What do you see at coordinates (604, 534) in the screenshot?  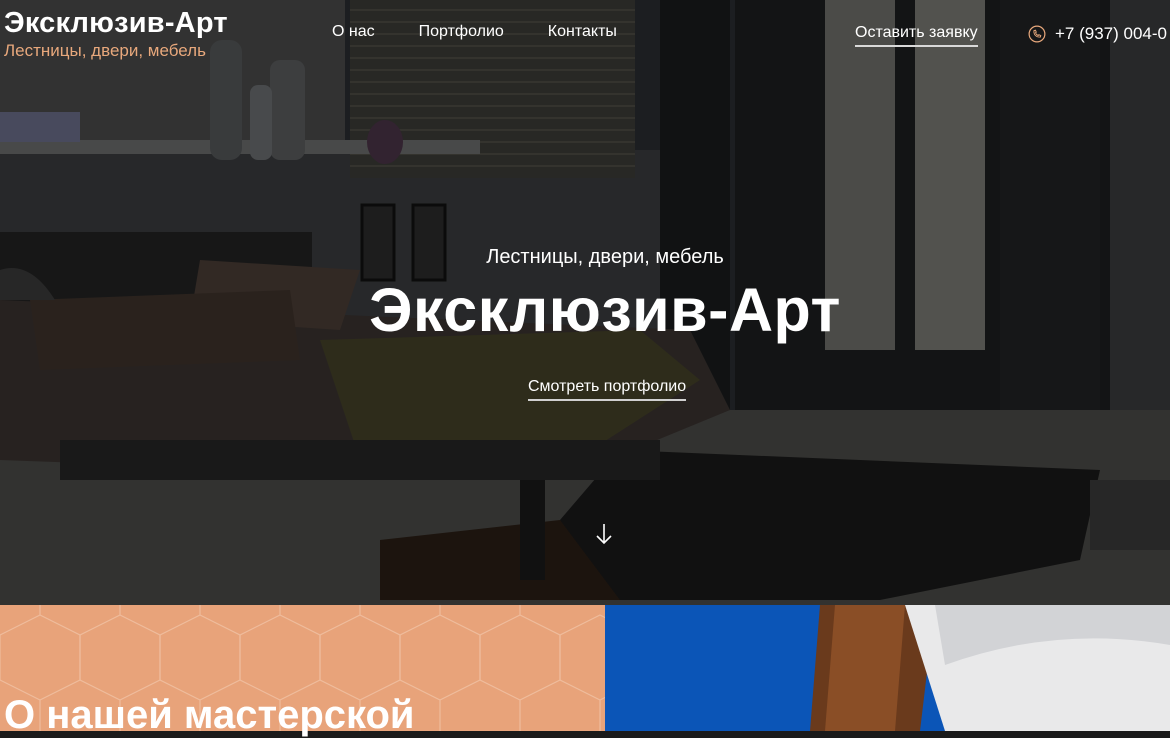 I see `arrow-down-icon` at bounding box center [604, 534].